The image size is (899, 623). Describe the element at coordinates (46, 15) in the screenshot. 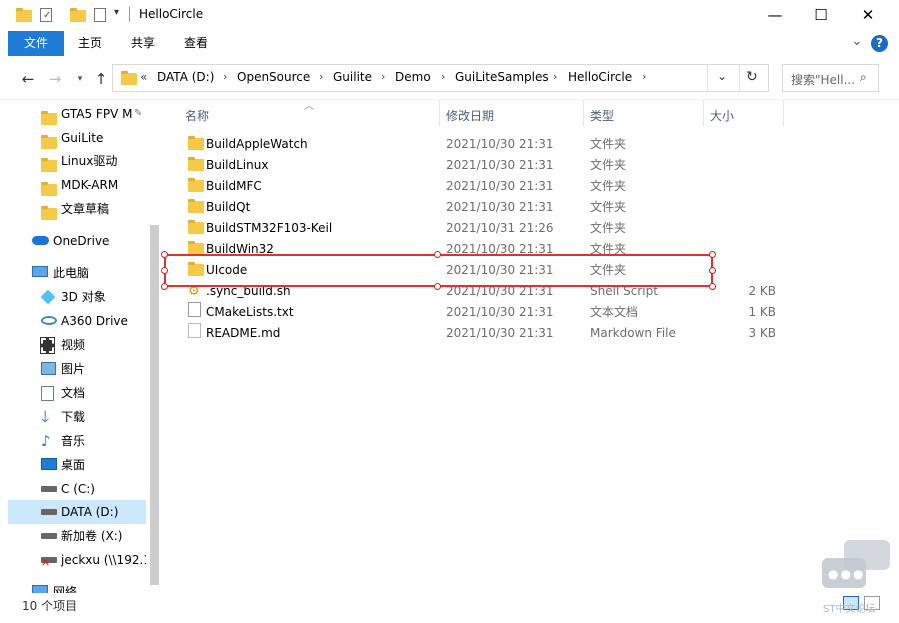

I see `properties-icon: ✓` at that location.